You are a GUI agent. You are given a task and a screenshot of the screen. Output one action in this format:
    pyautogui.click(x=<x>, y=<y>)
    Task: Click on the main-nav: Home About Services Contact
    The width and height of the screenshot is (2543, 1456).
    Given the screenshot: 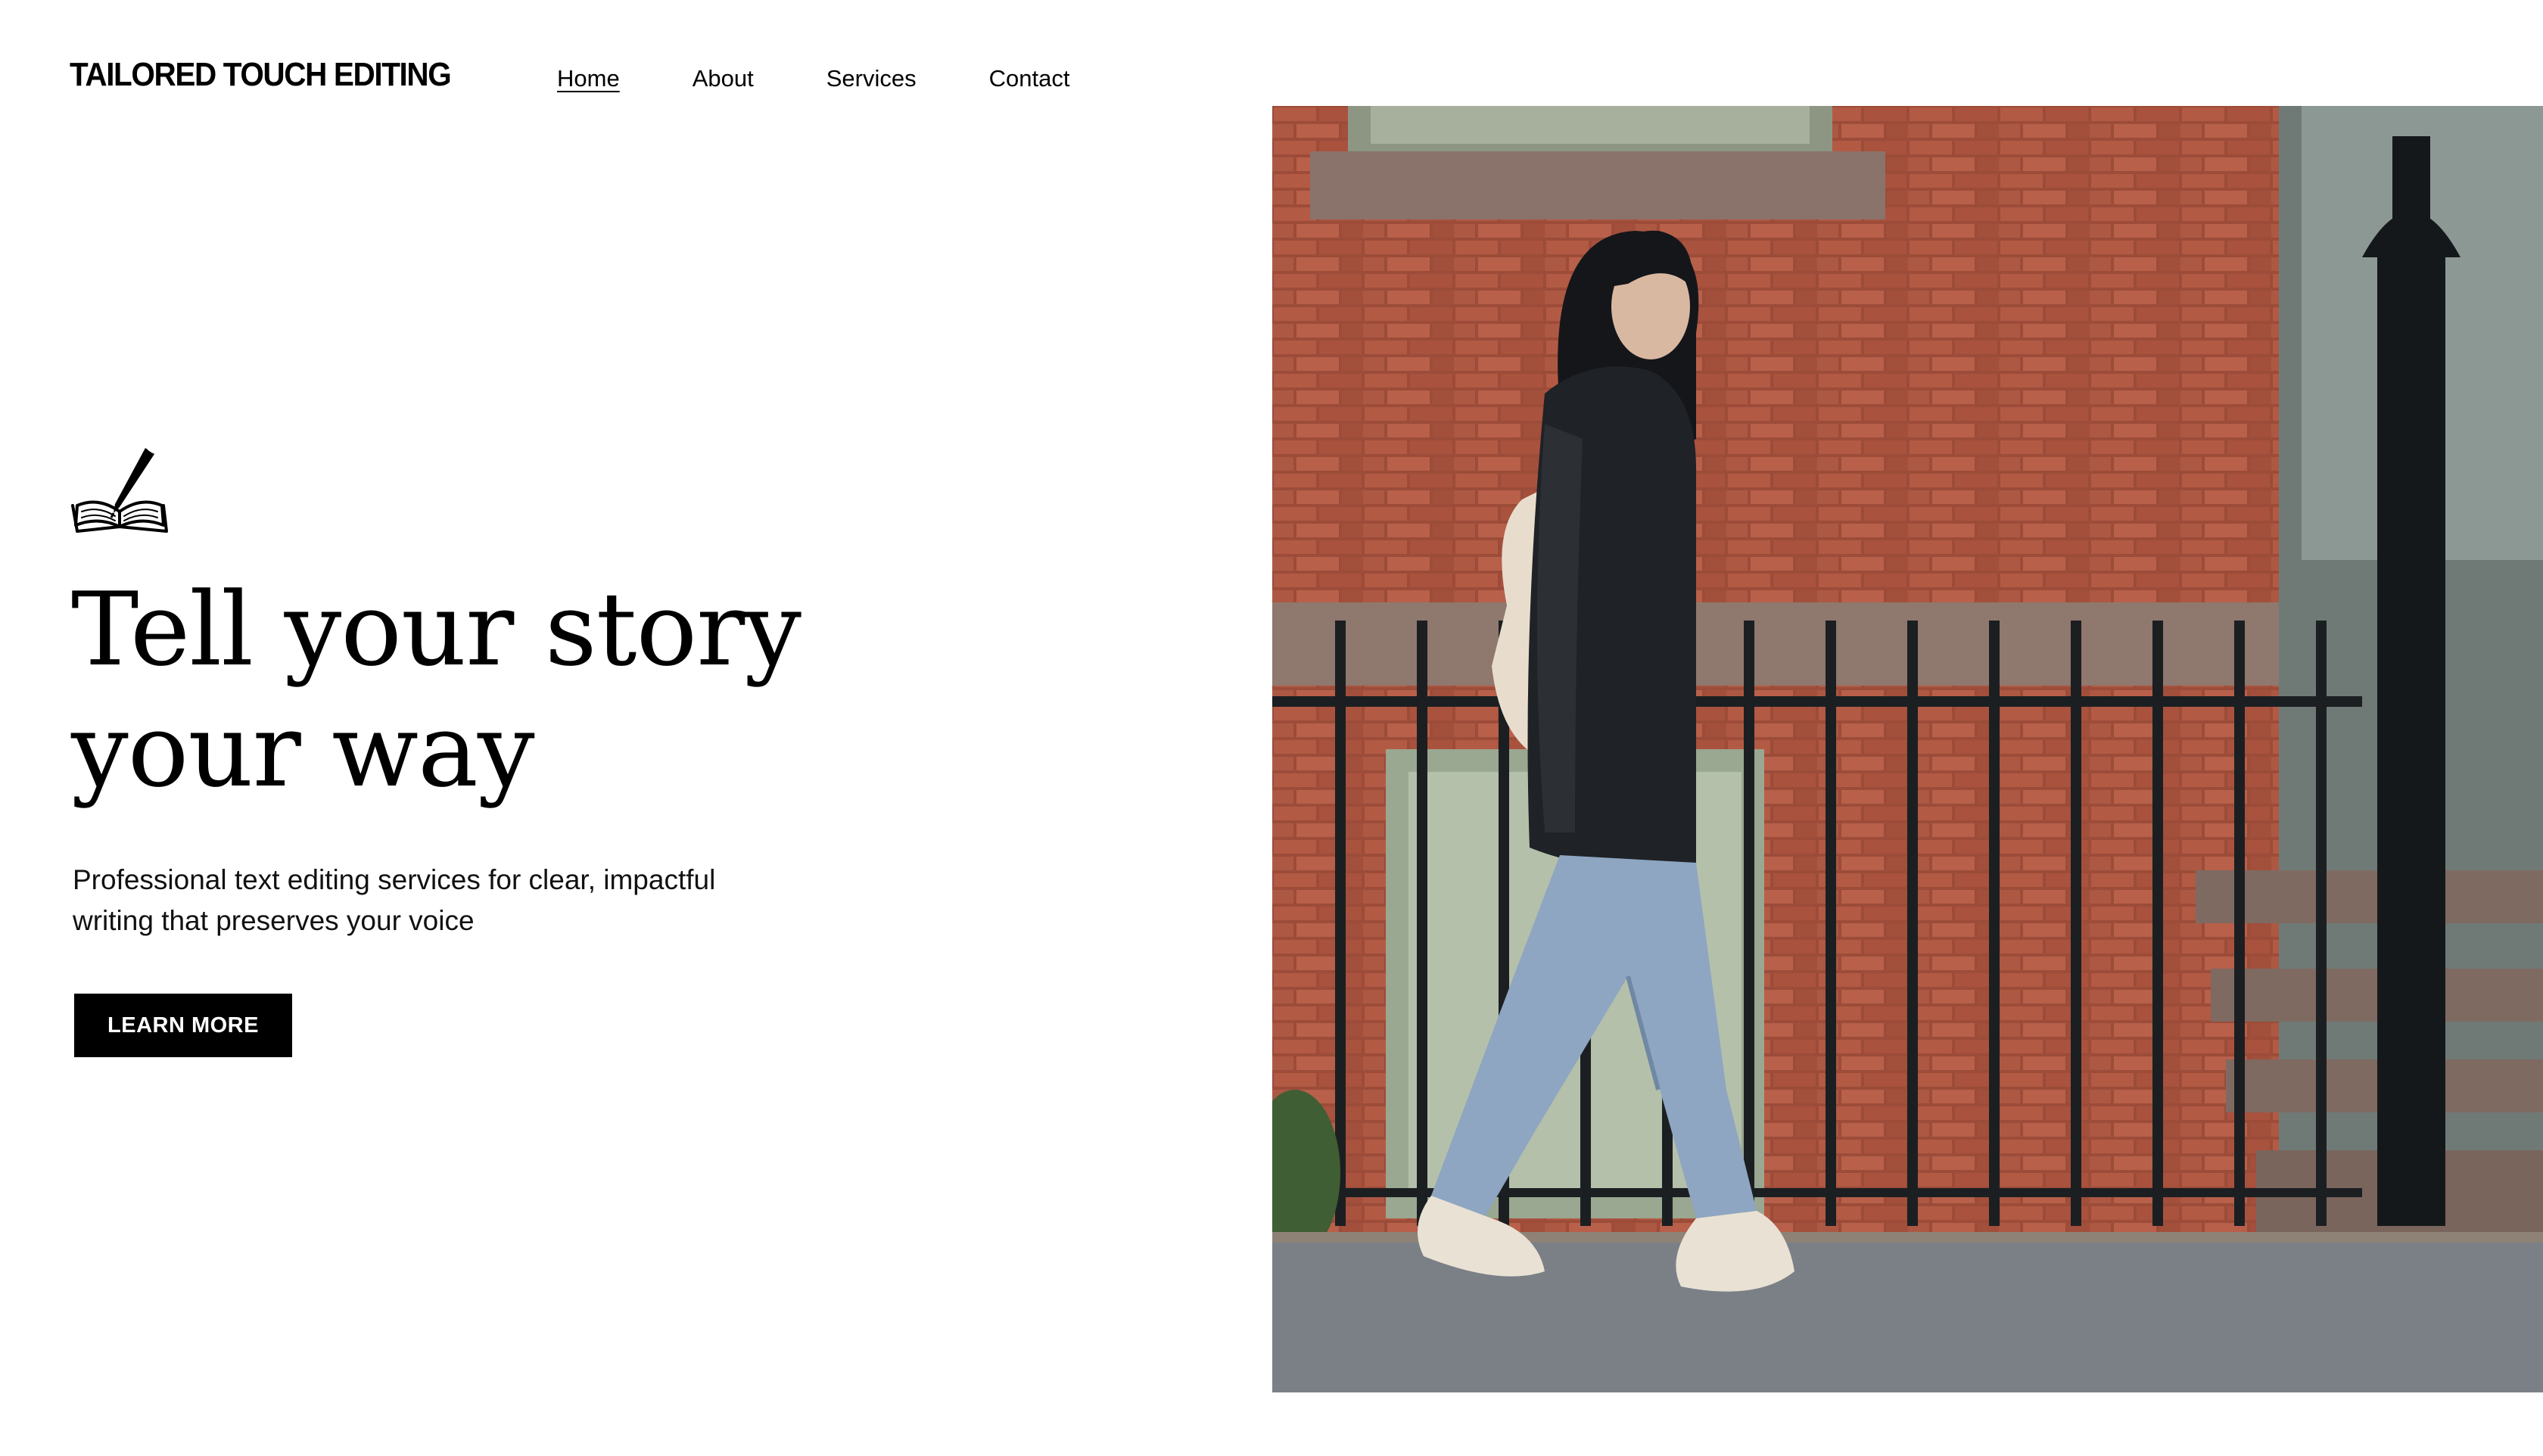 What is the action you would take?
    pyautogui.click(x=849, y=79)
    